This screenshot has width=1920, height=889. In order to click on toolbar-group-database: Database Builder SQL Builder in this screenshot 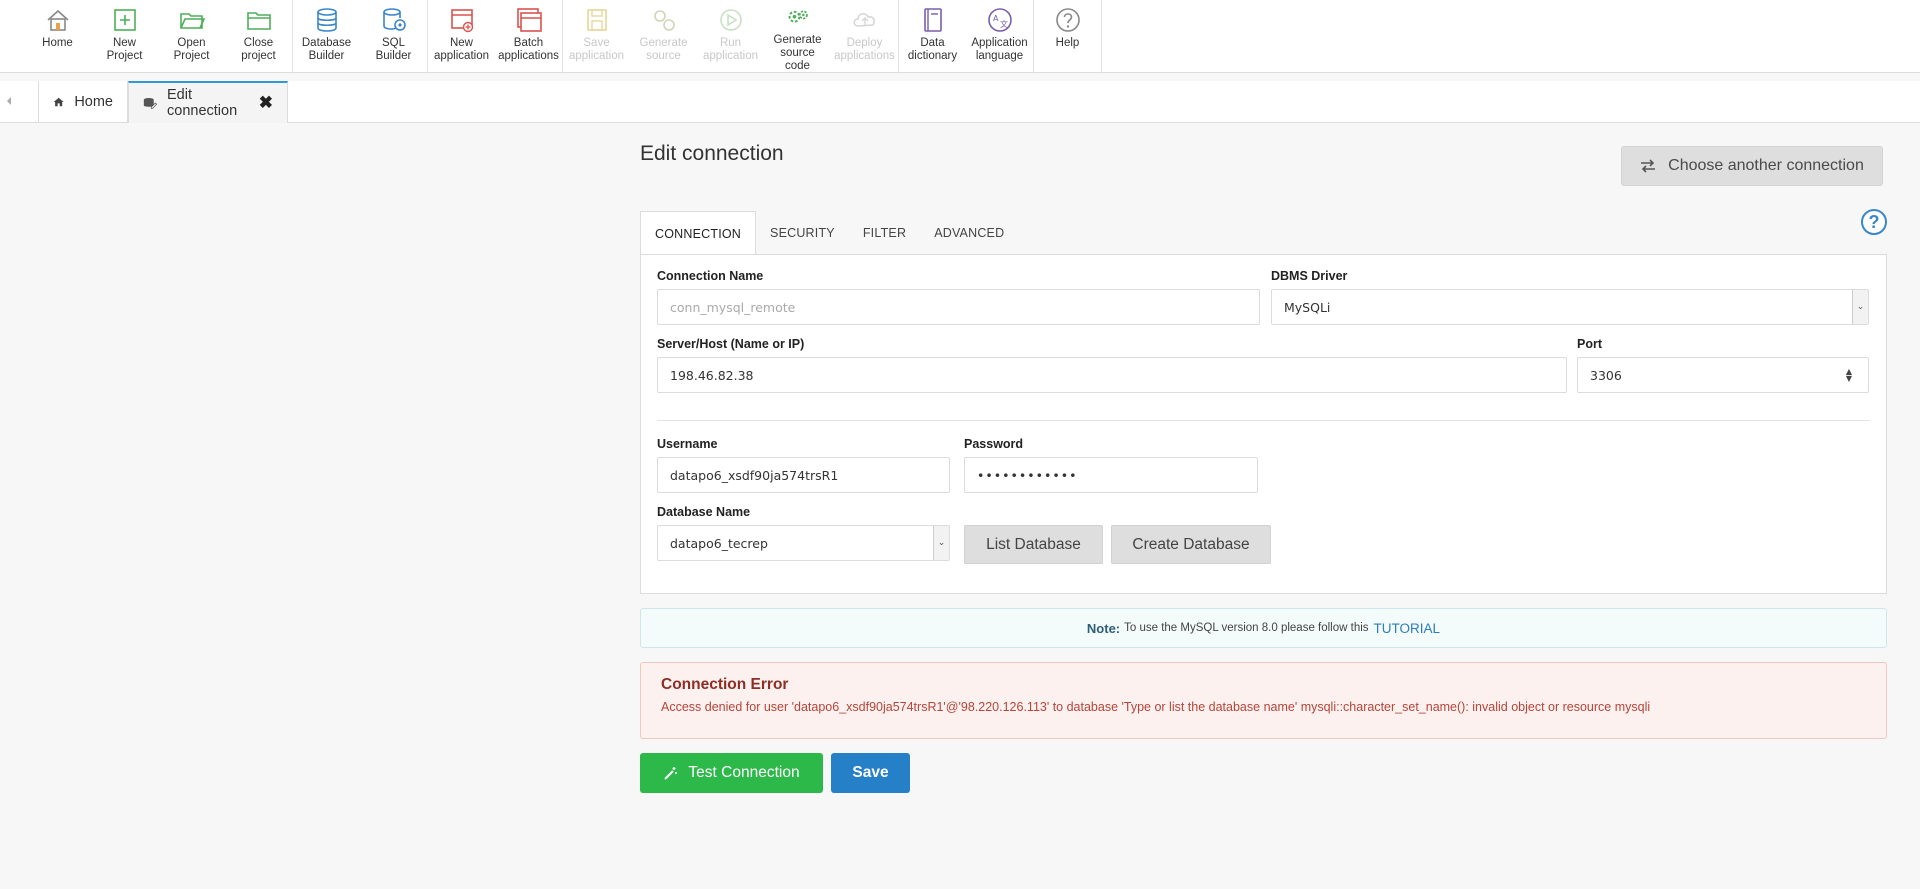, I will do `click(360, 36)`.